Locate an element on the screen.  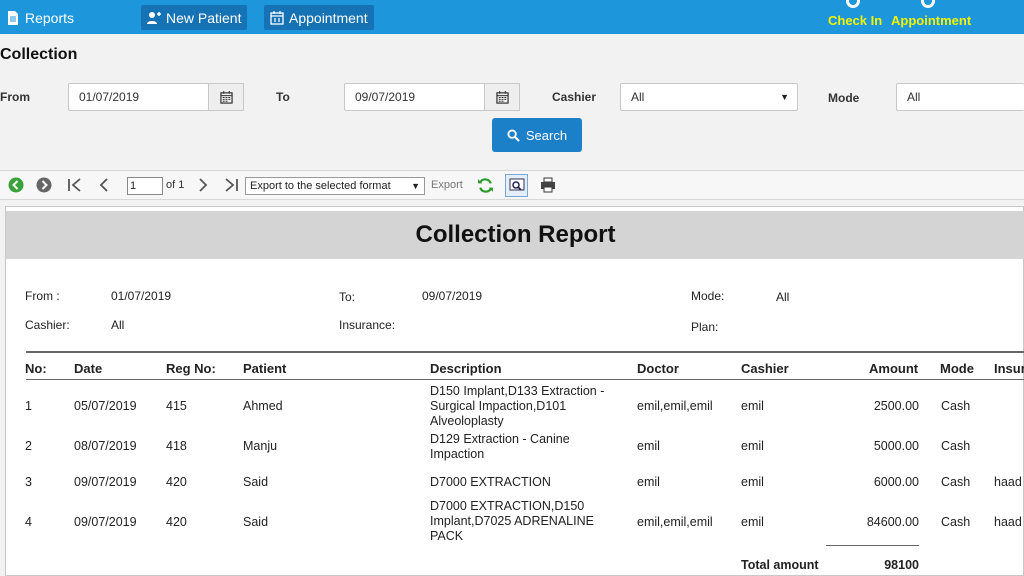
reports-nav-button: Reports is located at coordinates (40, 17).